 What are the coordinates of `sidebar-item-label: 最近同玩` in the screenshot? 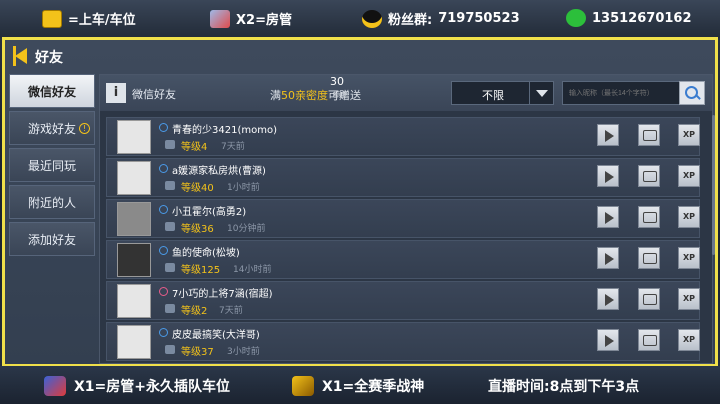 It's located at (51, 165).